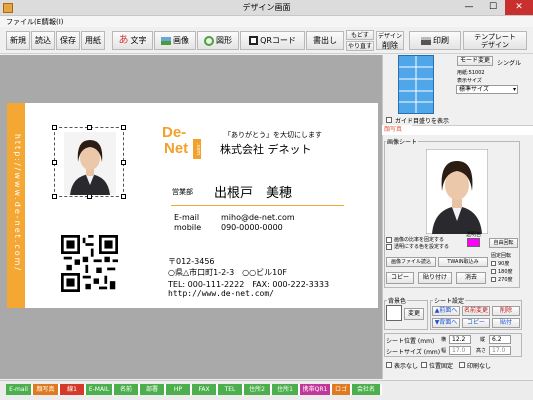  Describe the element at coordinates (506, 323) in the screenshot. I see `sheet-paste-button: 貼付` at that location.